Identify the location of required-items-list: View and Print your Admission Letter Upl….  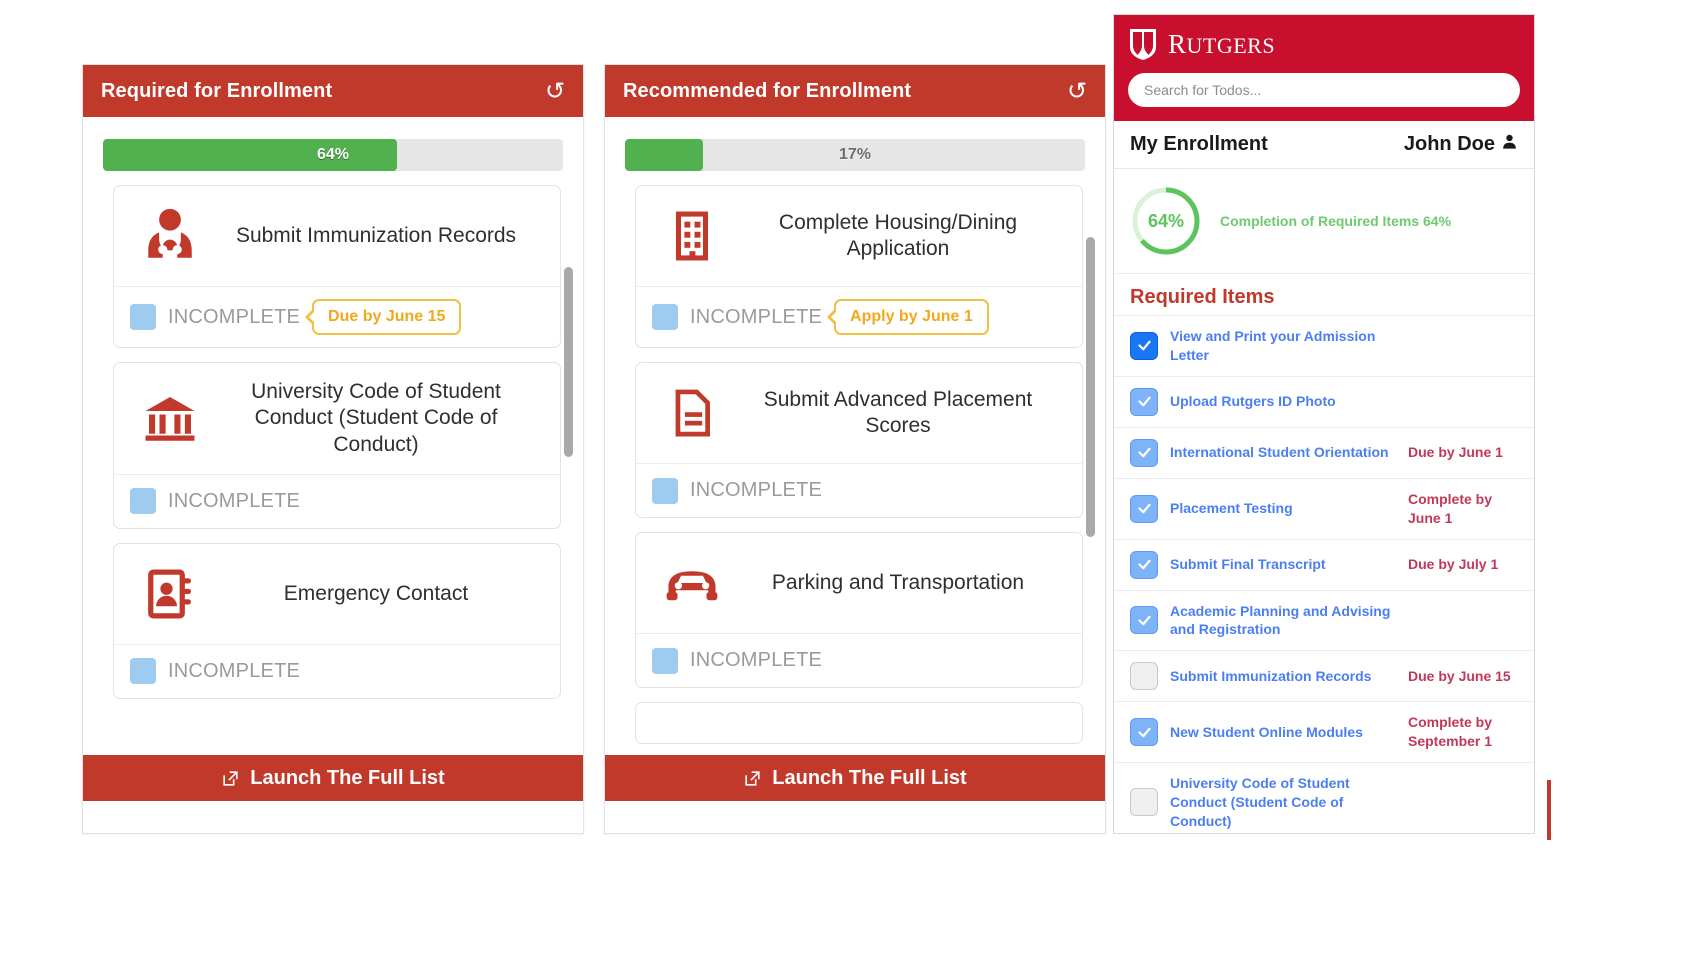
(1324, 574).